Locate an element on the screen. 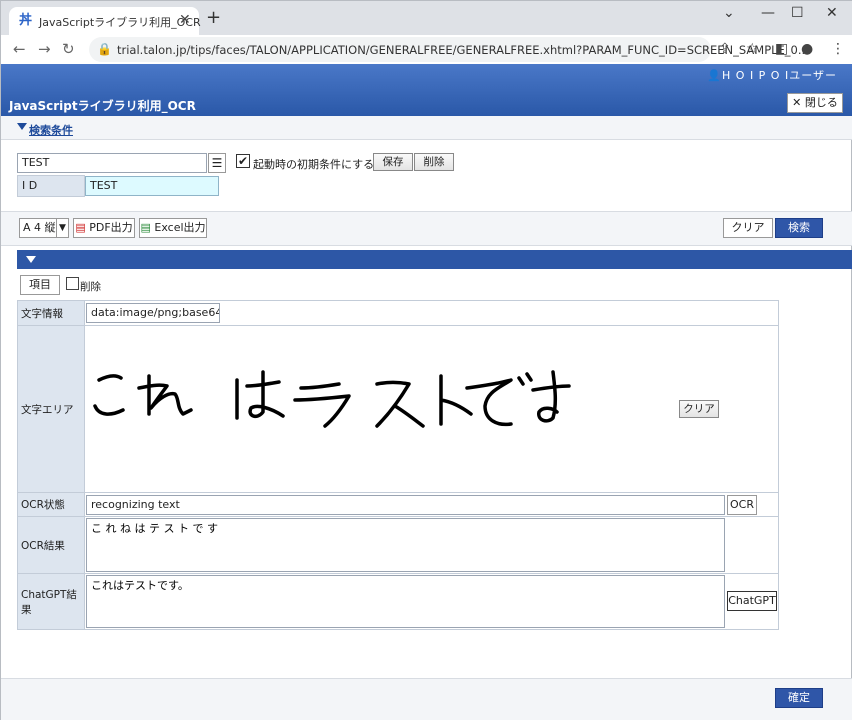 Image resolution: width=852 pixels, height=720 pixels. dropdown-chevron-icon: ⌄ is located at coordinates (729, 13).